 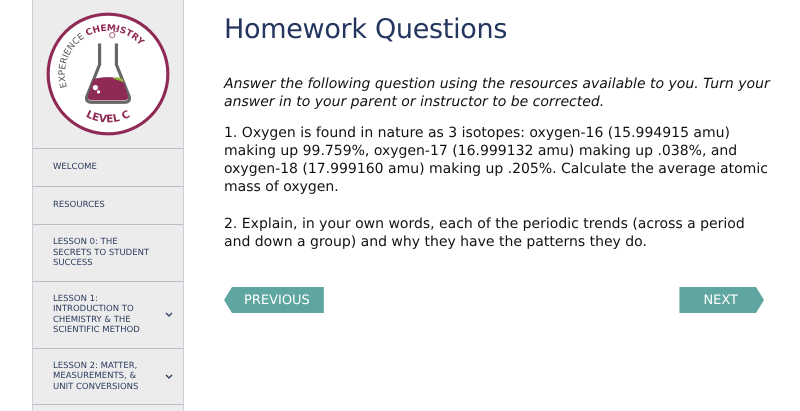 I want to click on nav-item: WELCOME, so click(x=108, y=168).